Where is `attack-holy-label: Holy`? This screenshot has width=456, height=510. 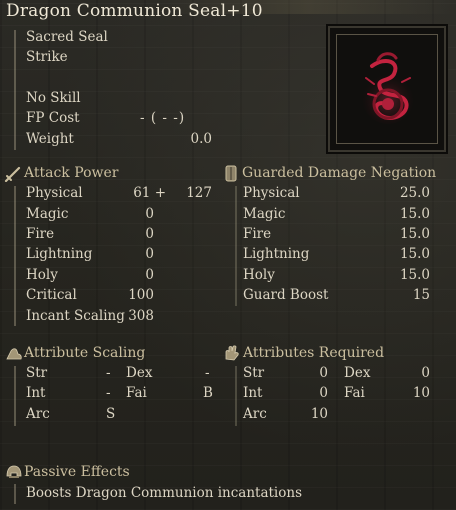
attack-holy-label: Holy is located at coordinates (42, 275).